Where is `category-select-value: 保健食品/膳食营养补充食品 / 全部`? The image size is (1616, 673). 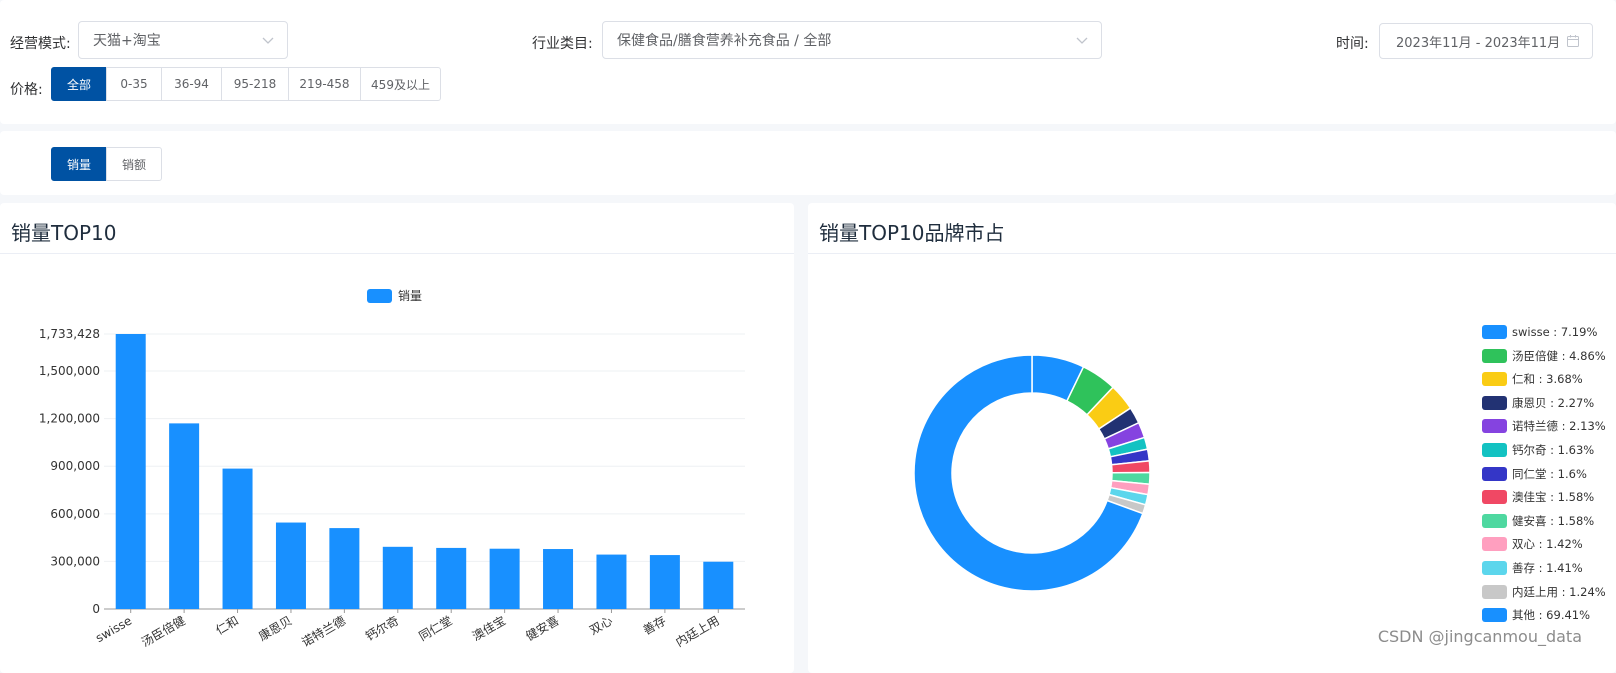
category-select-value: 保健食品/膳食营养补充食品 / 全部 is located at coordinates (724, 41).